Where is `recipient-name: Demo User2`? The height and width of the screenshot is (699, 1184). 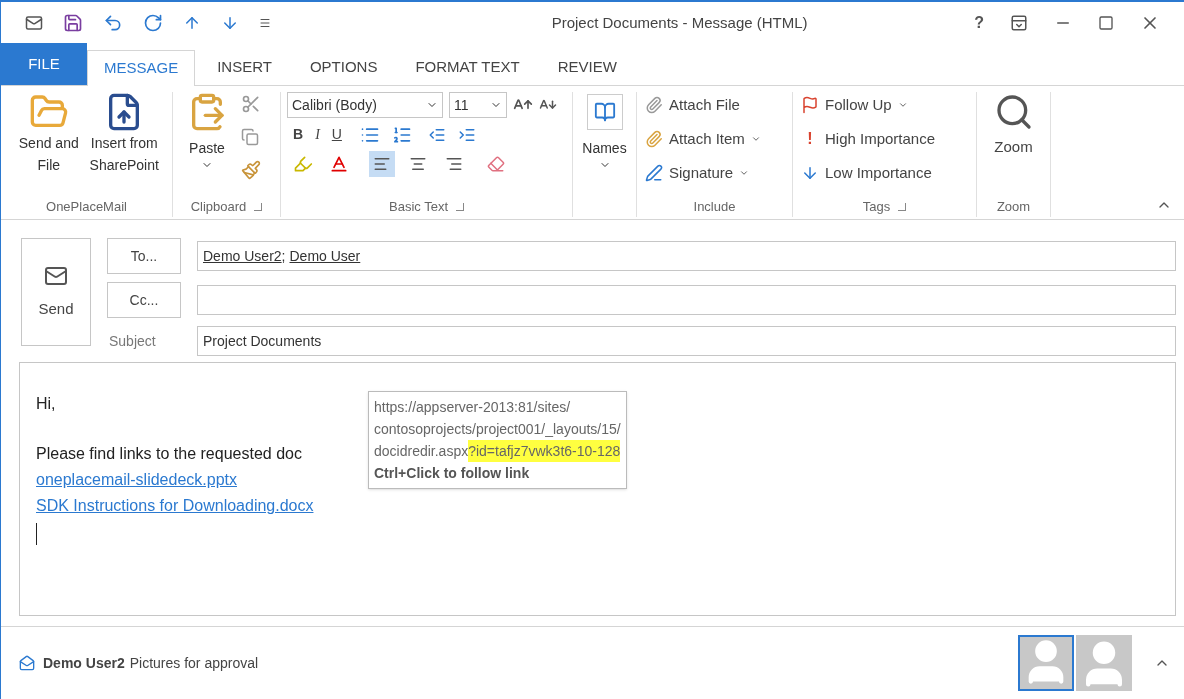
recipient-name: Demo User2 is located at coordinates (242, 256).